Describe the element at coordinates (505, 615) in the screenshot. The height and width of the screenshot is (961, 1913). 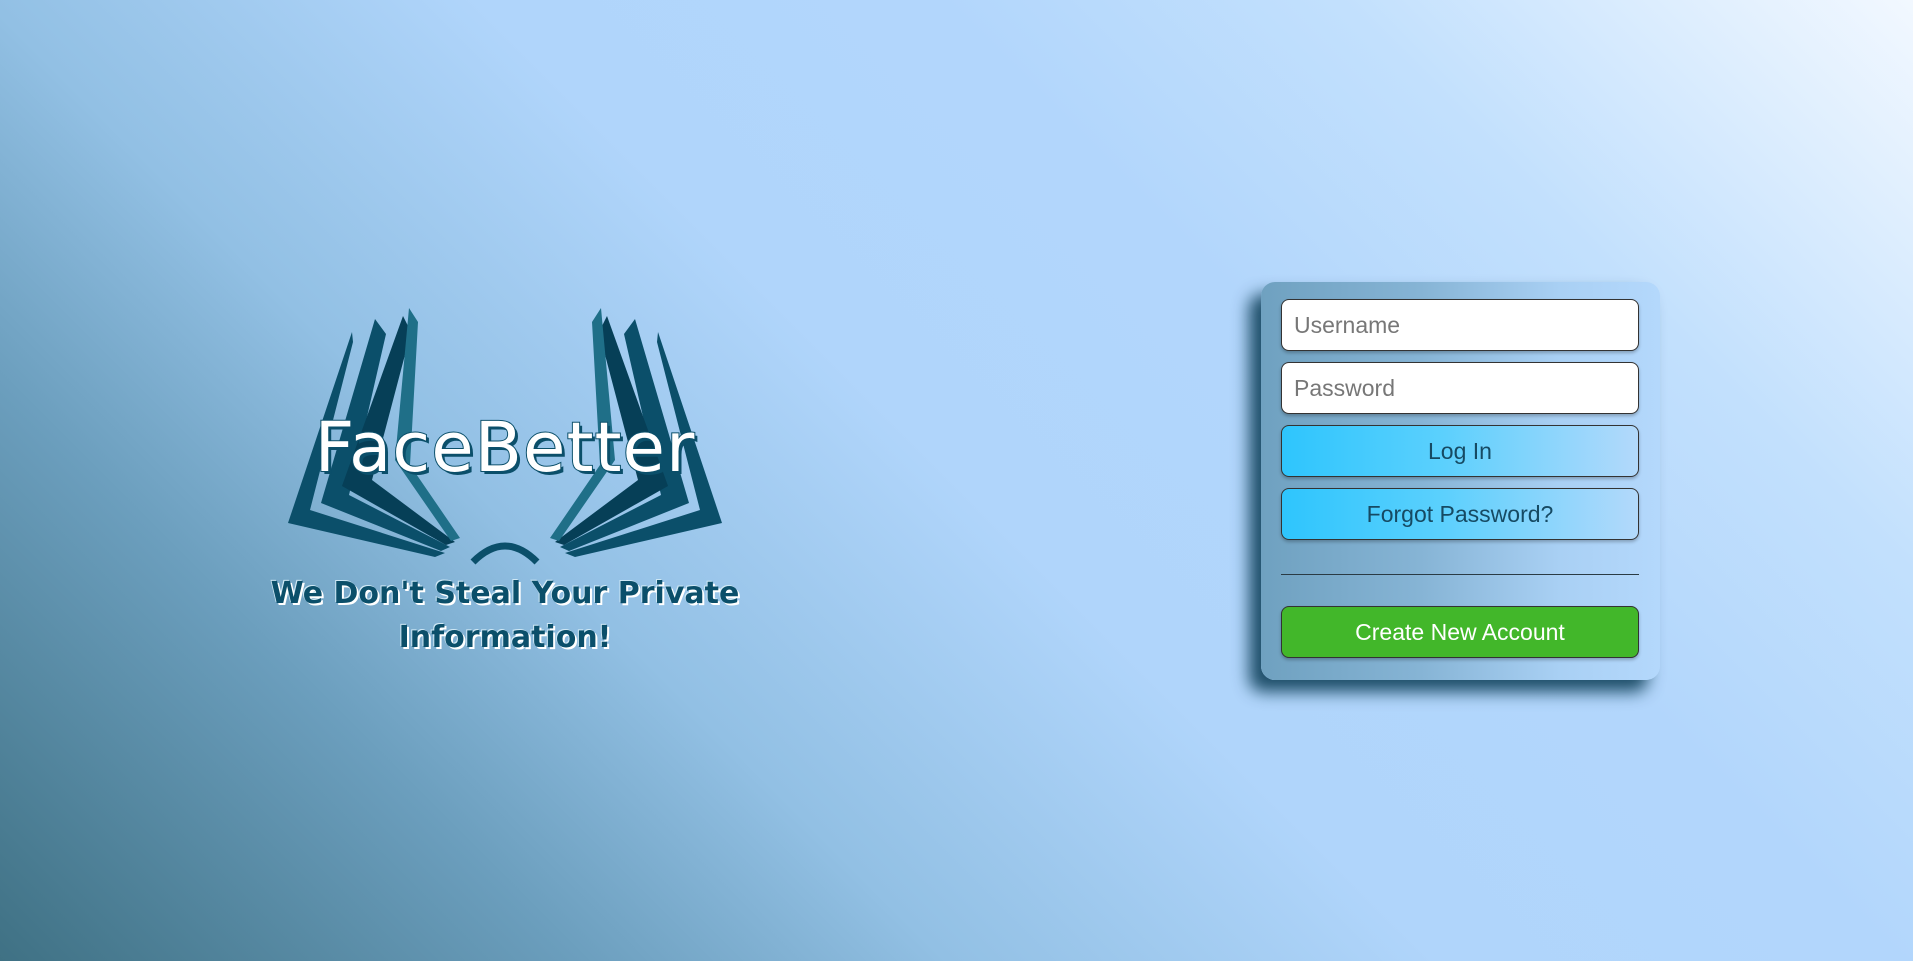
I see `brand-tagline: We Don't Steal Your Private Information!` at that location.